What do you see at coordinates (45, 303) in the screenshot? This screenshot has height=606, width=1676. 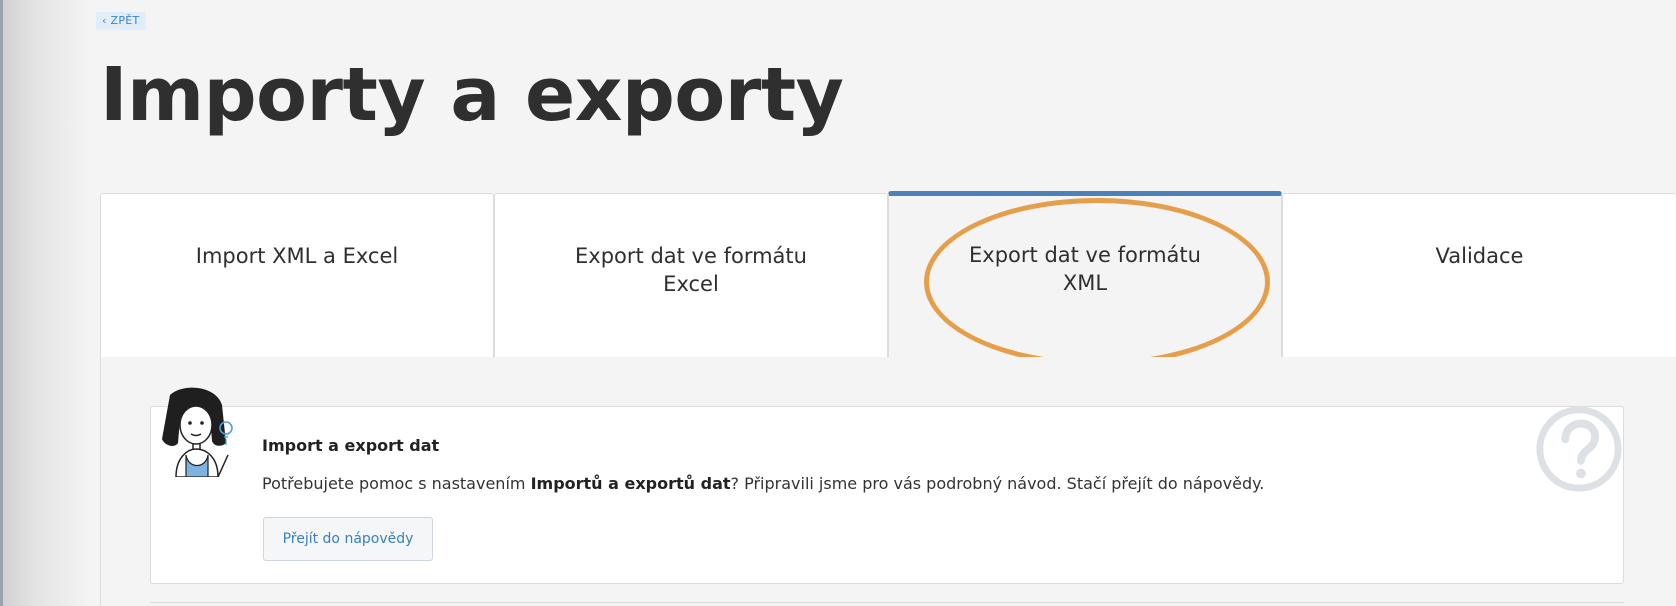 I see `left-panel-shadow` at bounding box center [45, 303].